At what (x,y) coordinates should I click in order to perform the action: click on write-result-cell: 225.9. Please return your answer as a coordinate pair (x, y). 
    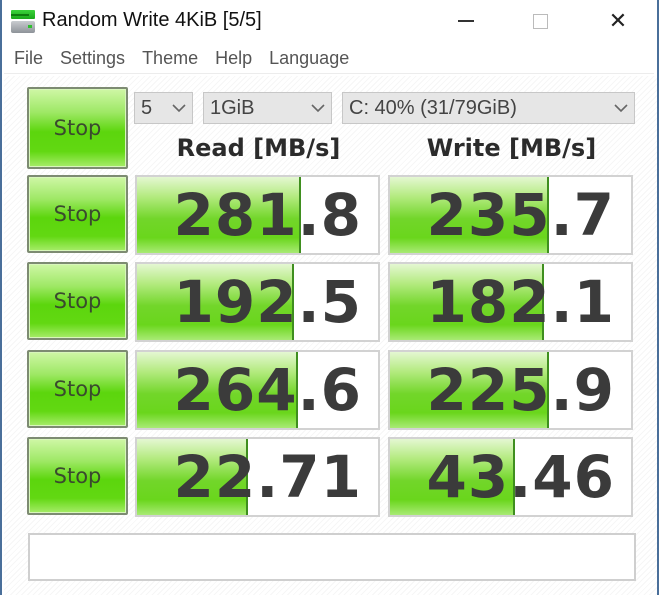
    Looking at the image, I should click on (510, 390).